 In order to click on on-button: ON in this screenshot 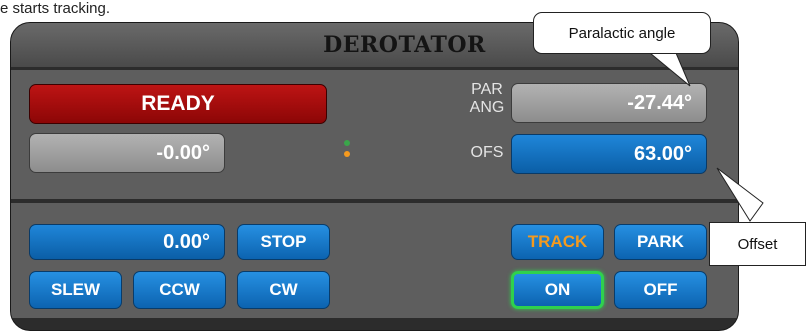, I will do `click(557, 290)`.